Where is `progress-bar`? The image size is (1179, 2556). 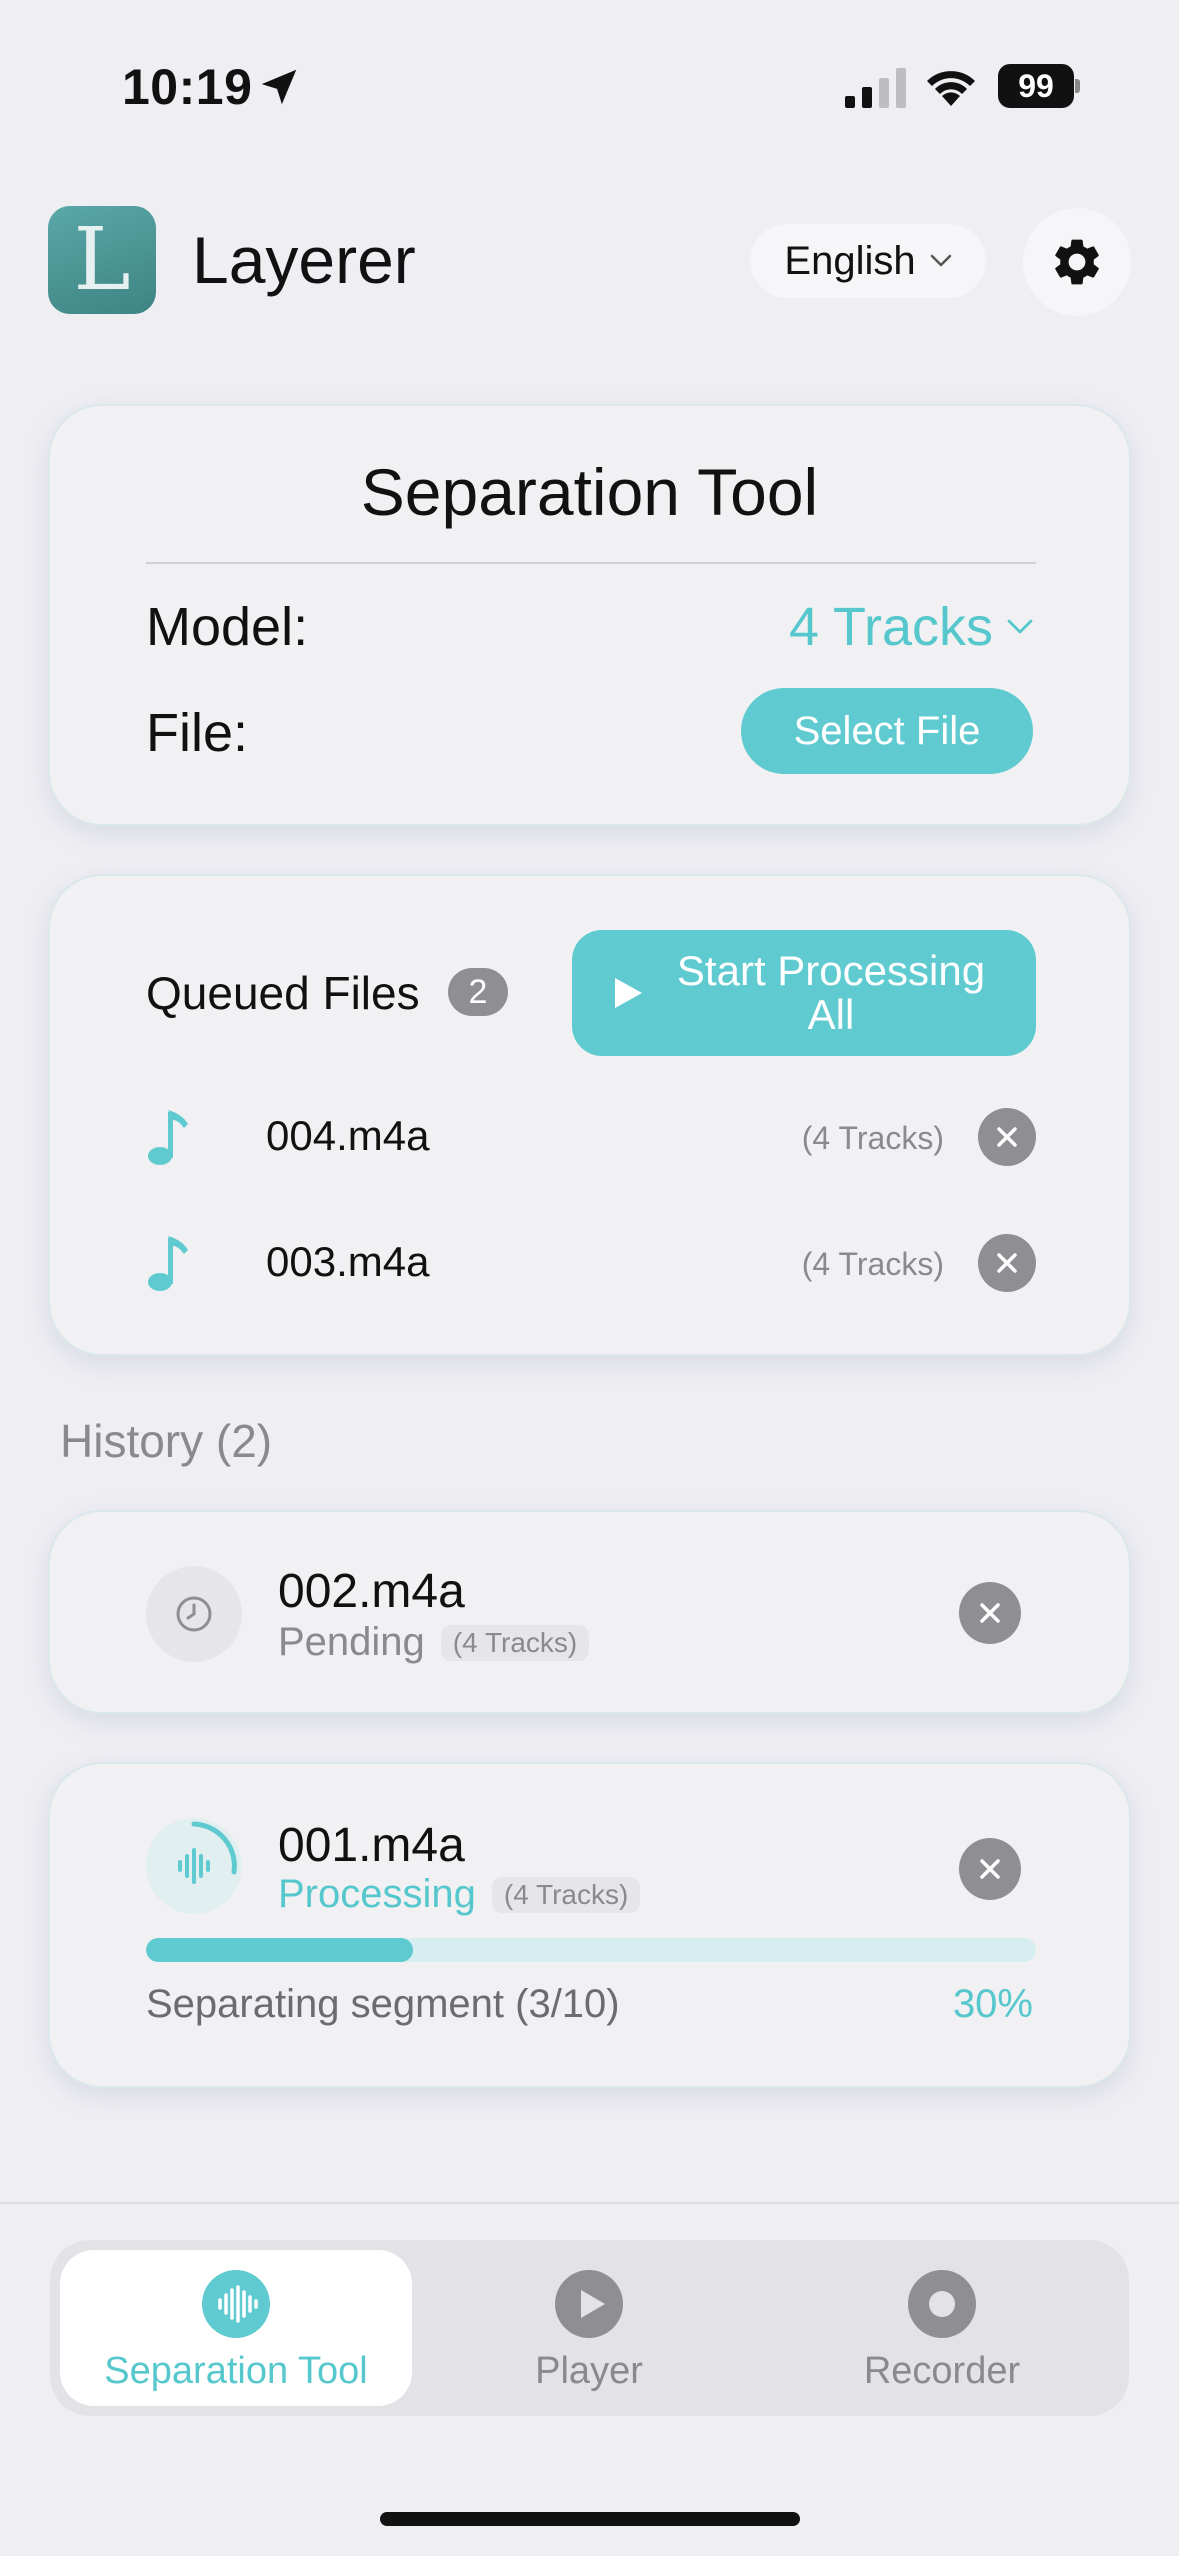 progress-bar is located at coordinates (591, 1950).